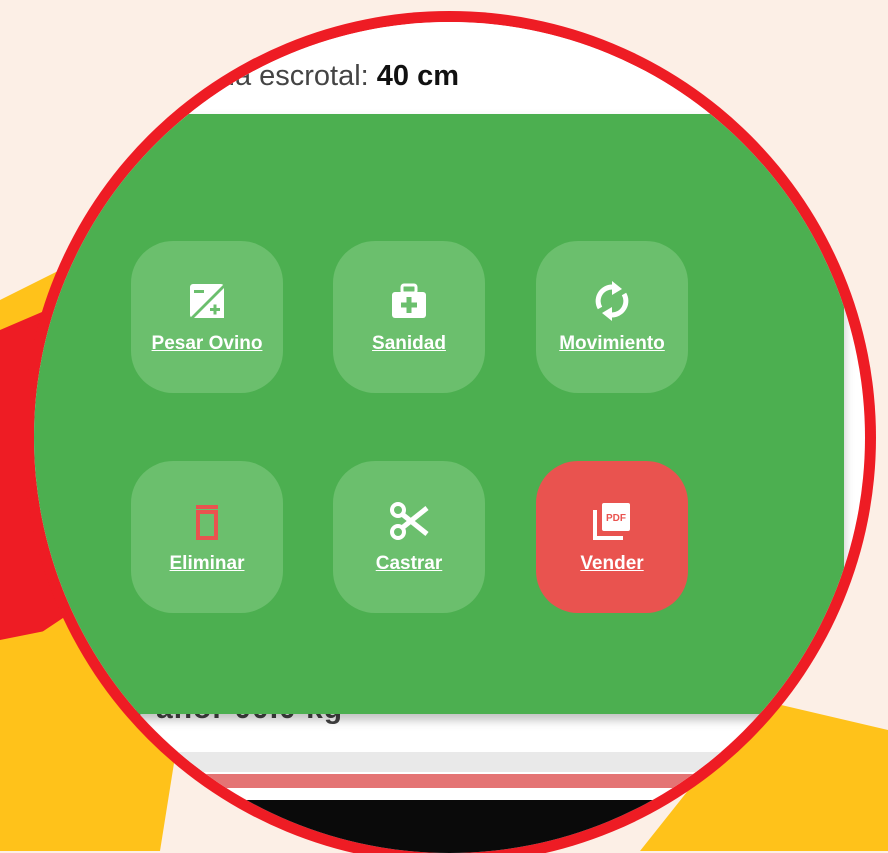 The width and height of the screenshot is (888, 853). Describe the element at coordinates (418, 76) in the screenshot. I see `measure-value: 40 cm` at that location.